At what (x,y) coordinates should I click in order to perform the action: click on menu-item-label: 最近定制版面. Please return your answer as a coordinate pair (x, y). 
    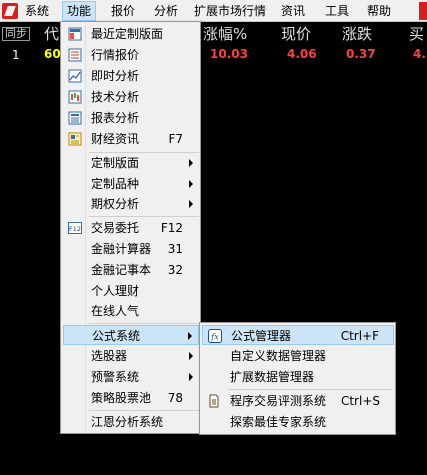
    Looking at the image, I should click on (127, 34).